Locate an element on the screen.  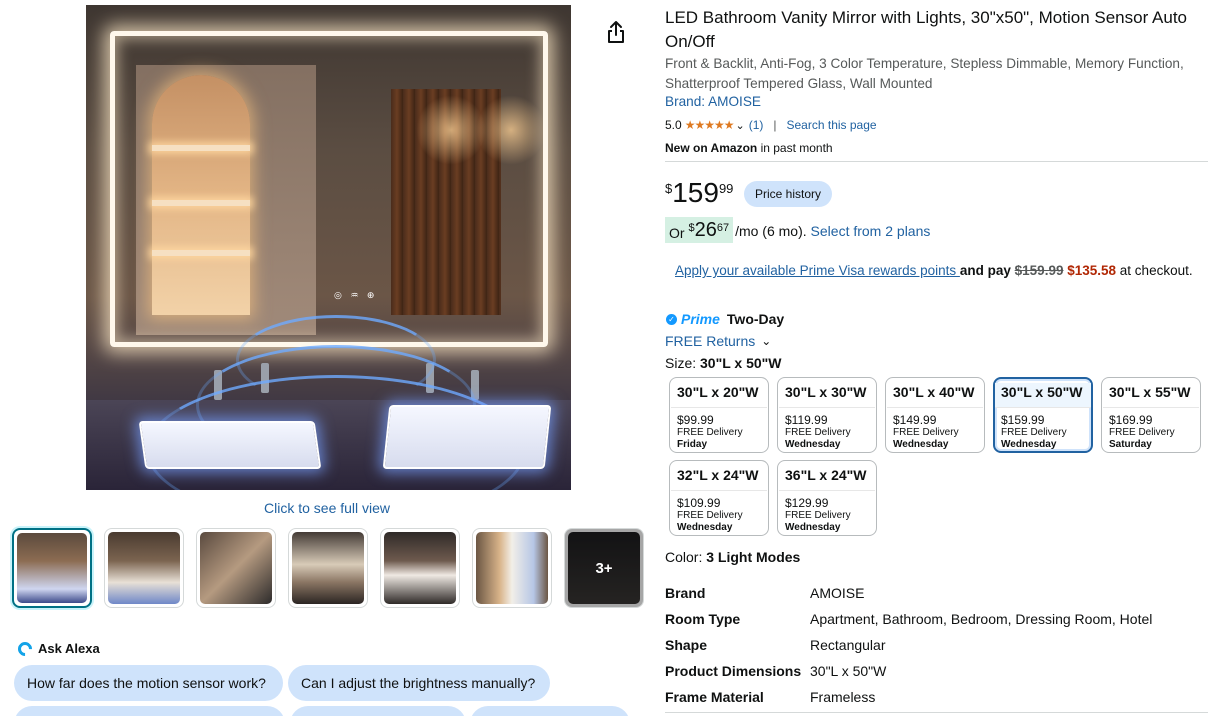
prime-check-icon: ✓ is located at coordinates (671, 319).